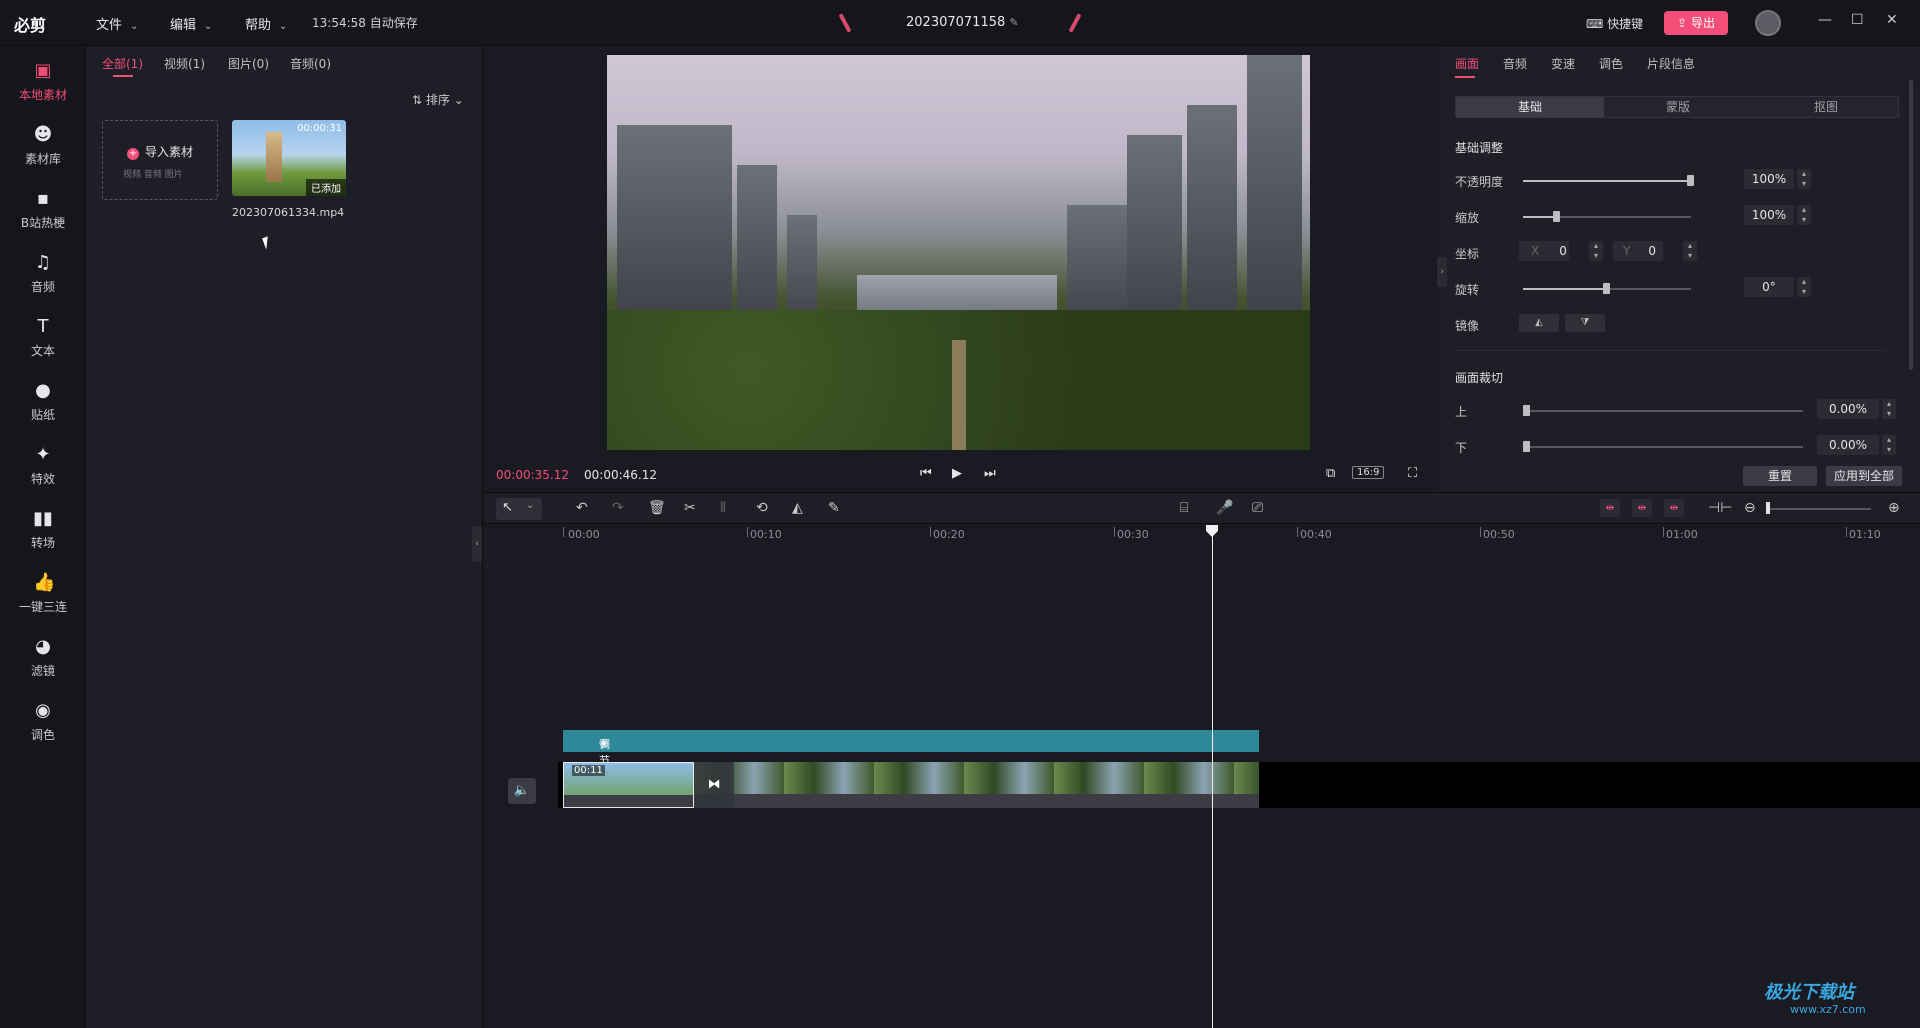 This screenshot has height=1028, width=1920. I want to click on prev-frame-icon: ⏮, so click(926, 473).